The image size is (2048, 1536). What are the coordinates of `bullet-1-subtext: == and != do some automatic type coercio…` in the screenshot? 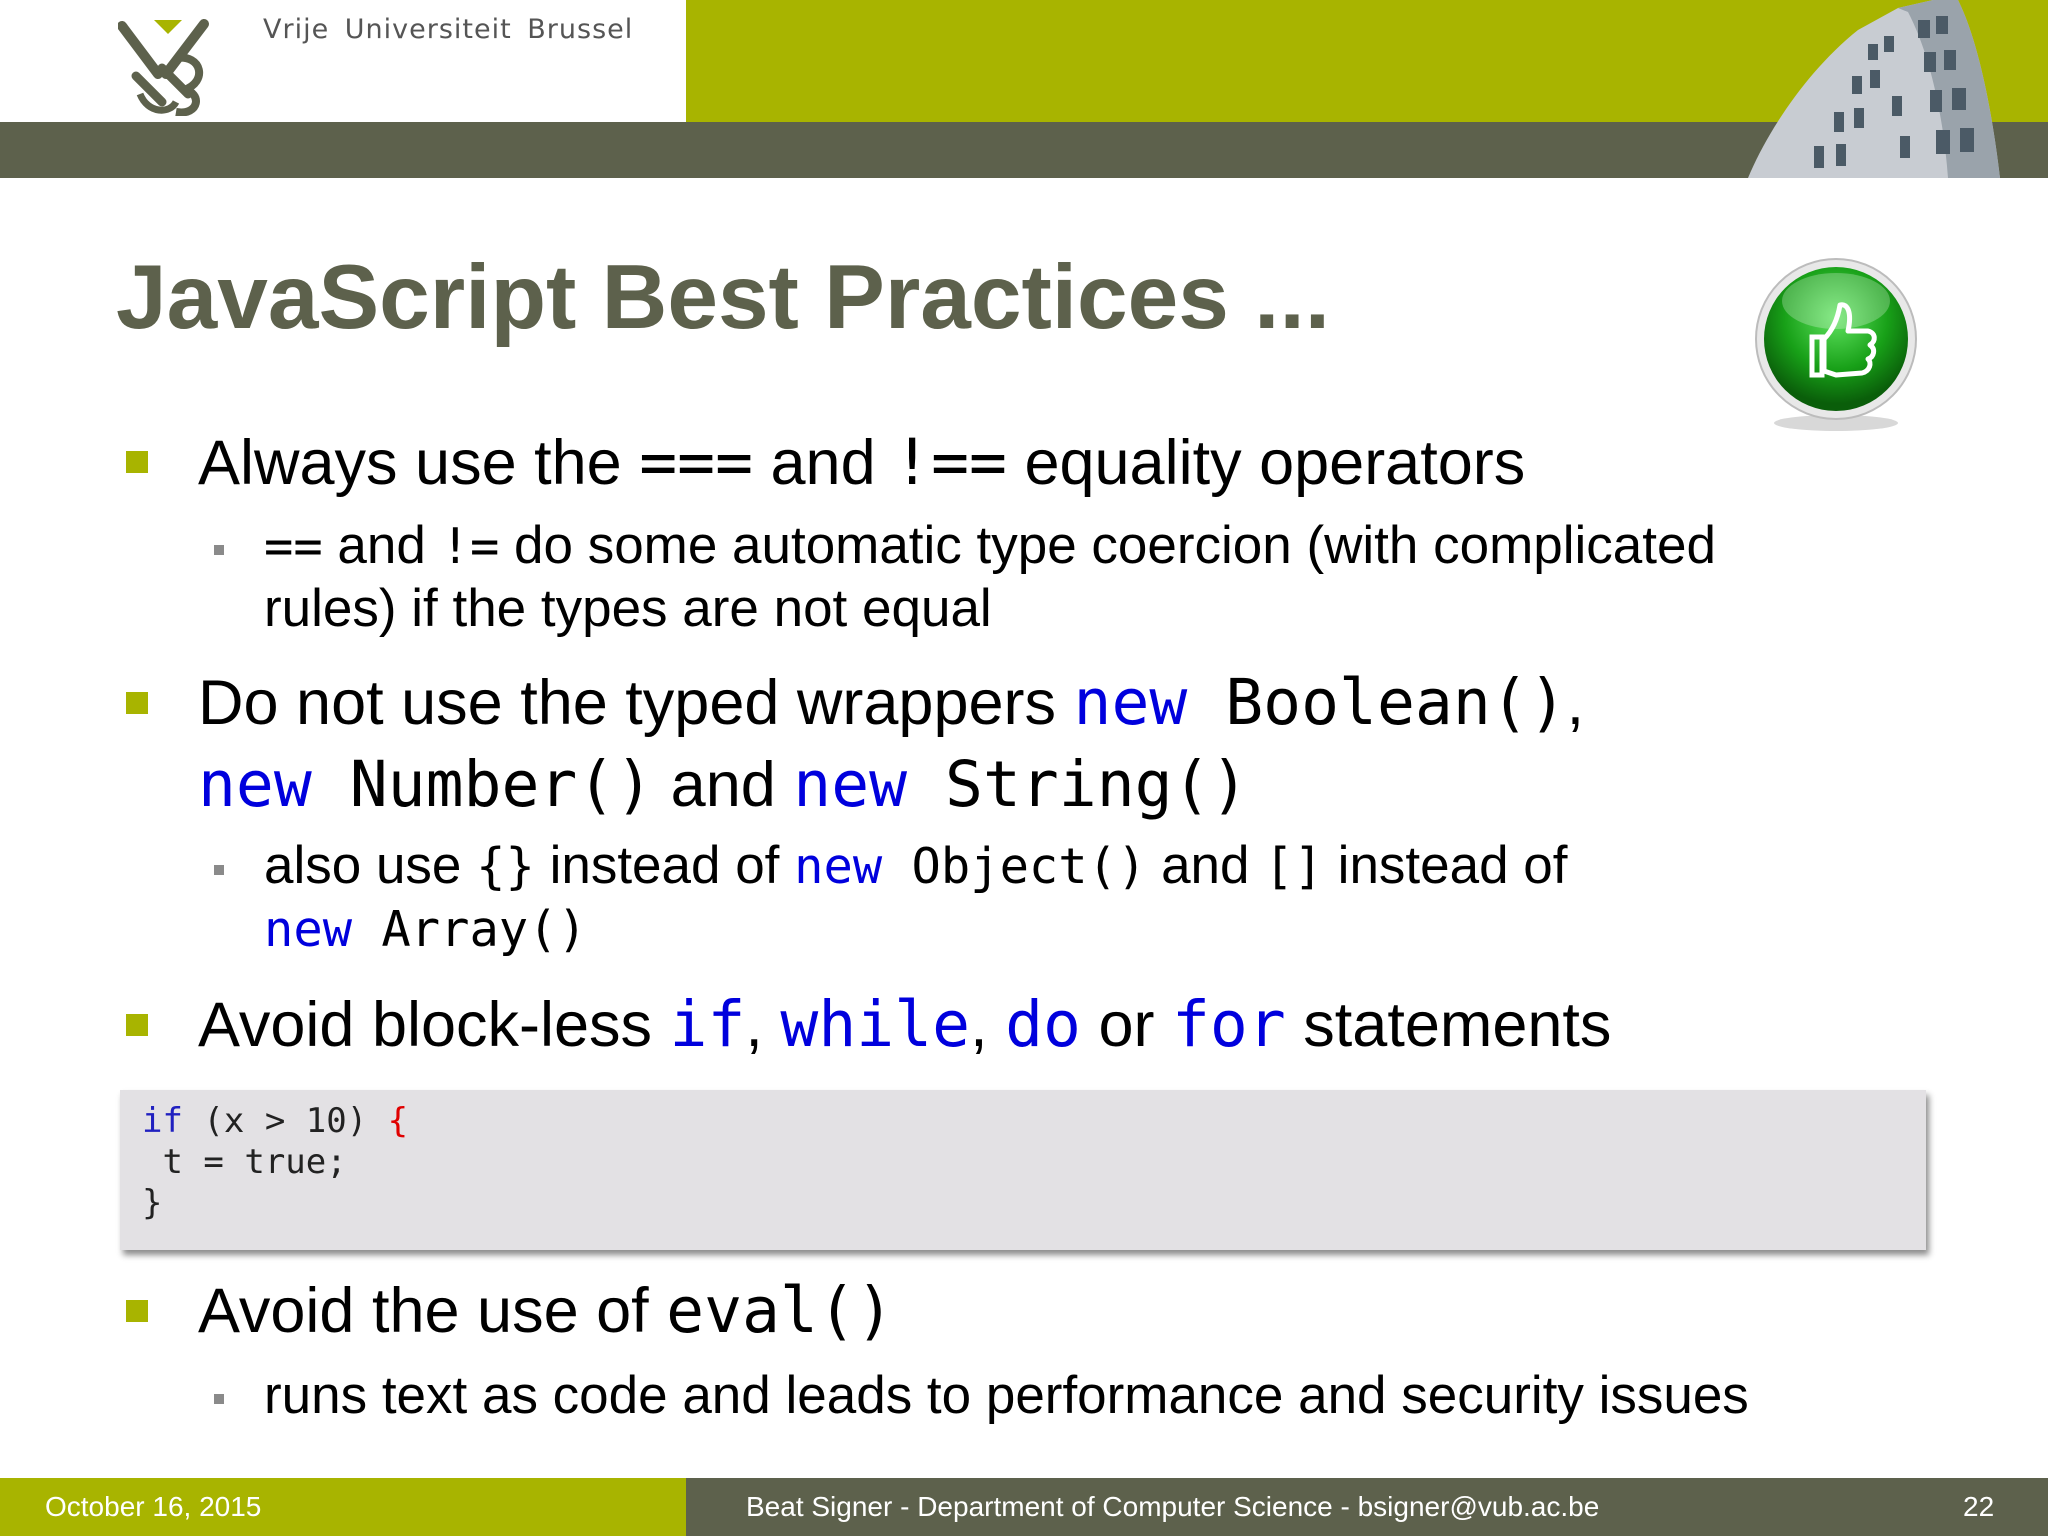 It's located at (990, 546).